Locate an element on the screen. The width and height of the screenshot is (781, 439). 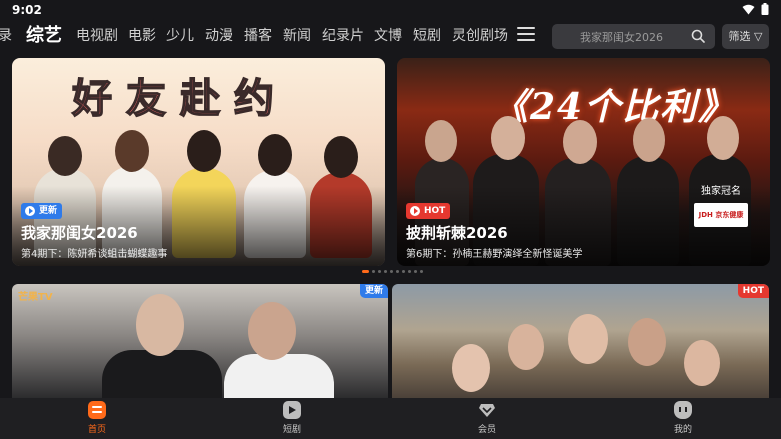
tab-documentary: 纪录片 is located at coordinates (343, 36).